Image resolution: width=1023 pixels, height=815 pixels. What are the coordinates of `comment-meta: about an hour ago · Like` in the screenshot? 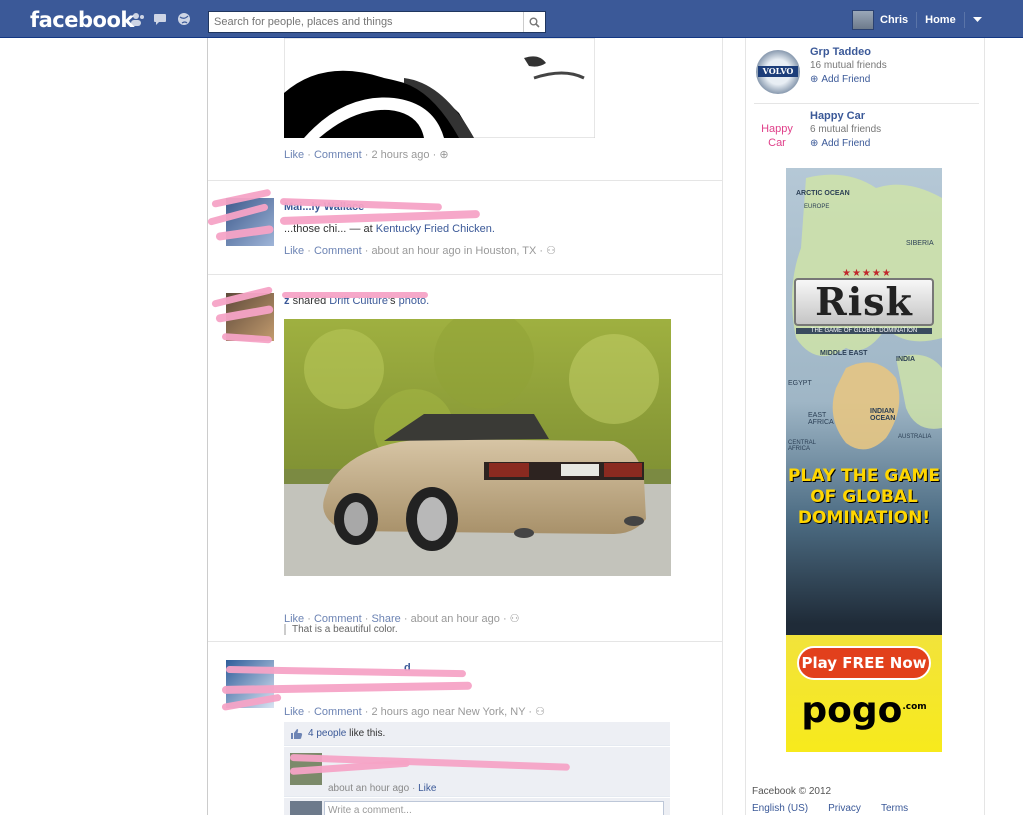 It's located at (382, 788).